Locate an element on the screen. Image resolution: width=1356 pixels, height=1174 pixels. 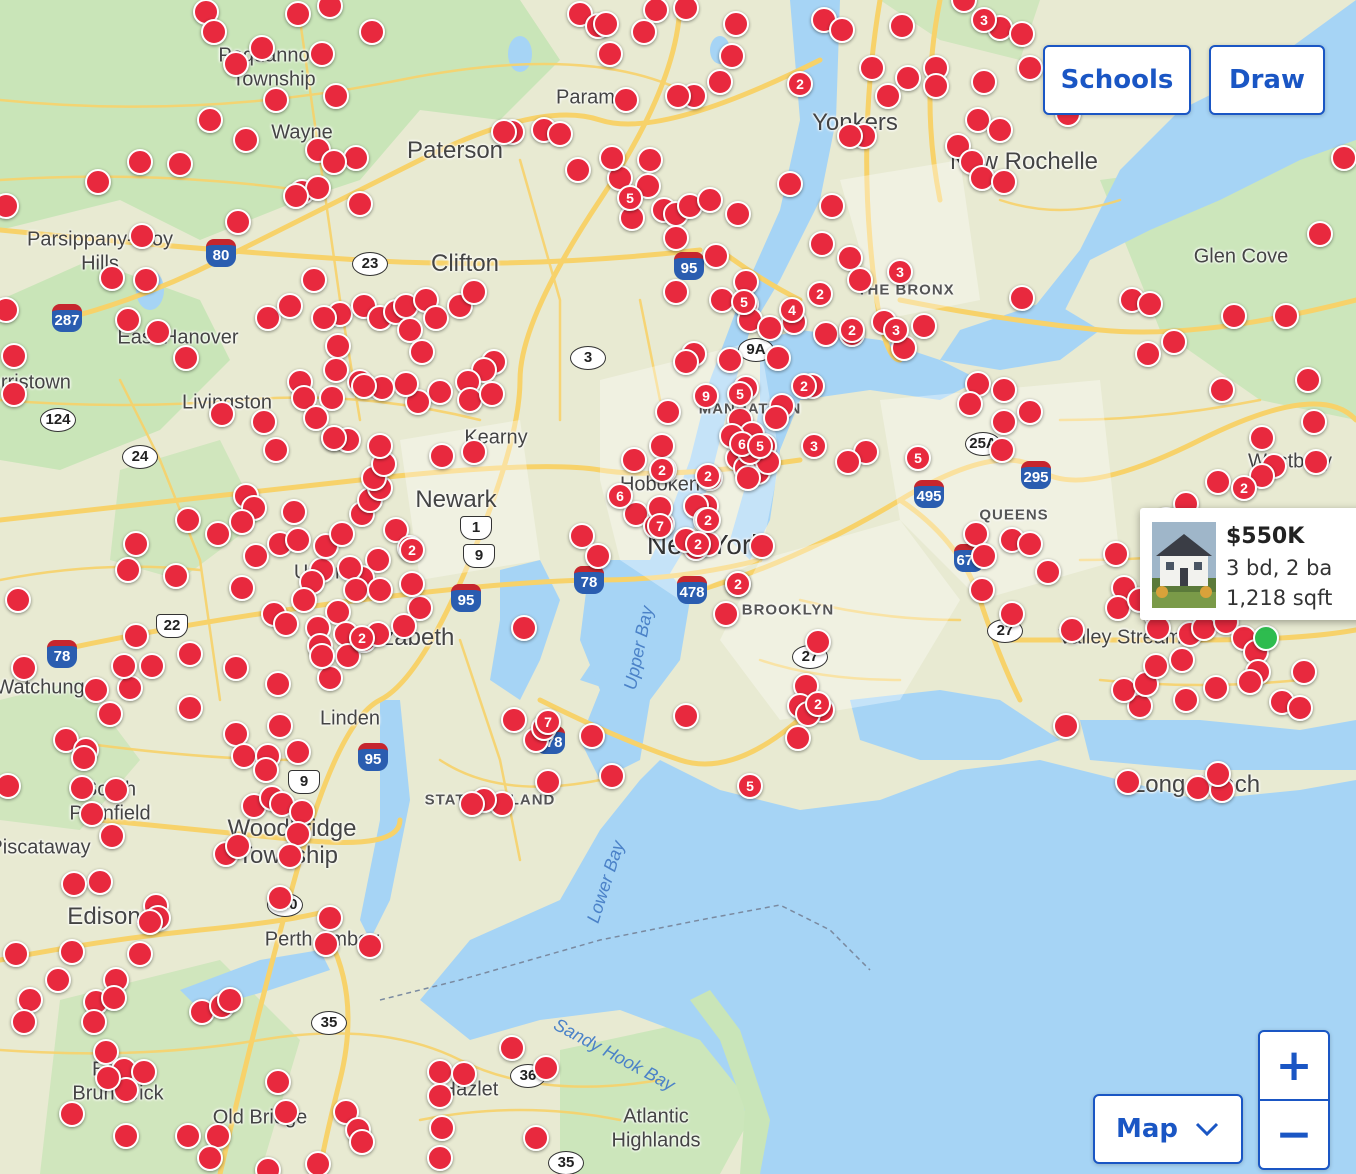
schools-button: Schools is located at coordinates (1117, 80).